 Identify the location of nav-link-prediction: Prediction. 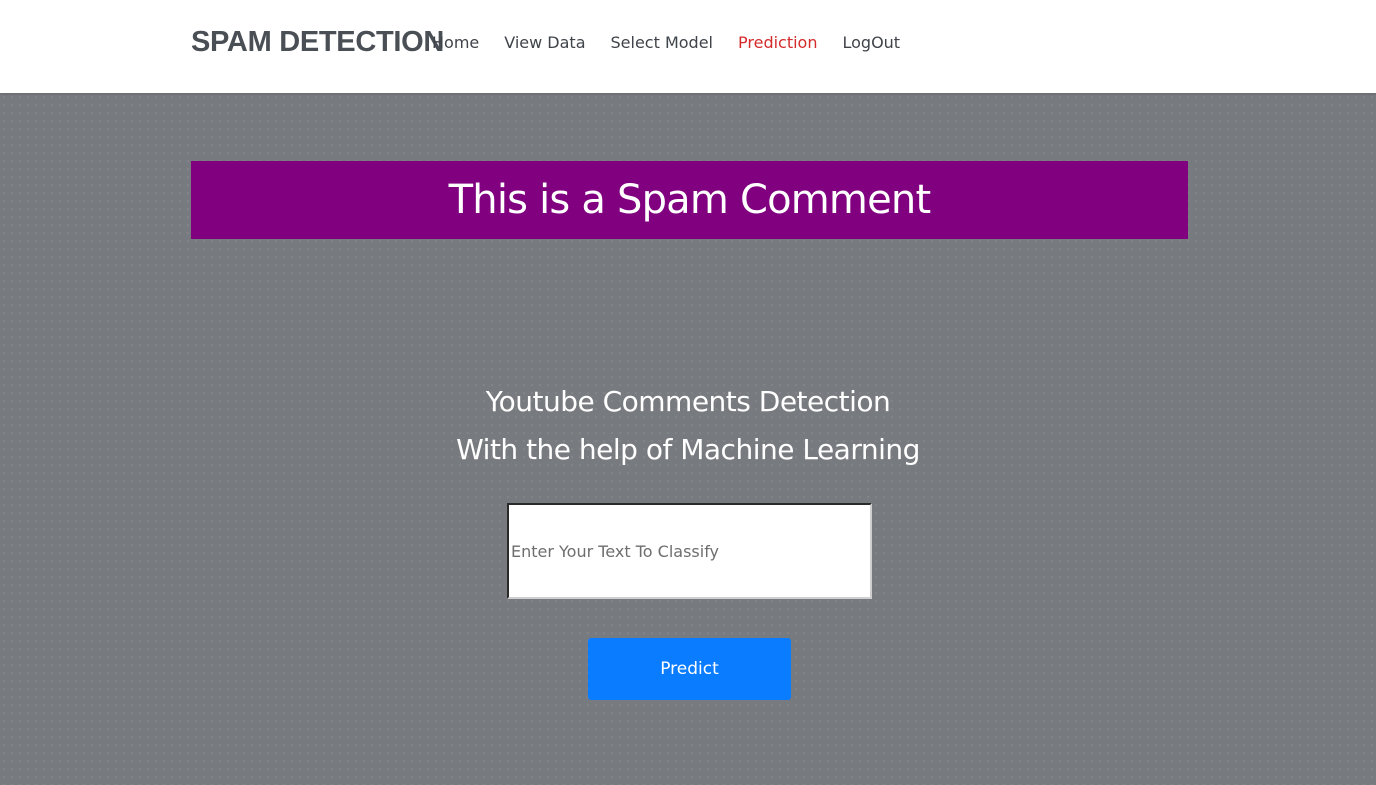
(777, 42).